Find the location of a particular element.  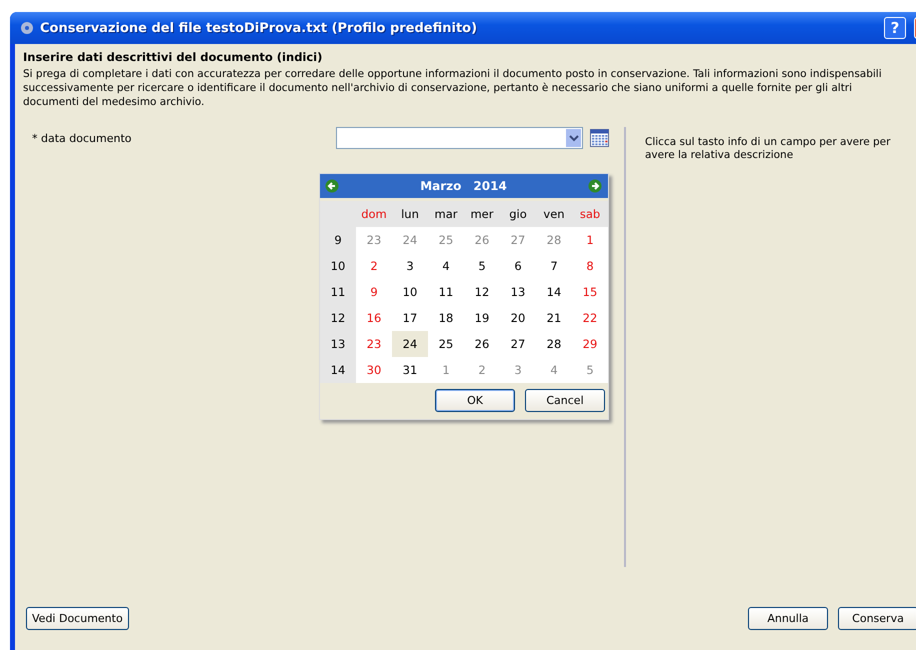

year-label: 2014 is located at coordinates (490, 186).